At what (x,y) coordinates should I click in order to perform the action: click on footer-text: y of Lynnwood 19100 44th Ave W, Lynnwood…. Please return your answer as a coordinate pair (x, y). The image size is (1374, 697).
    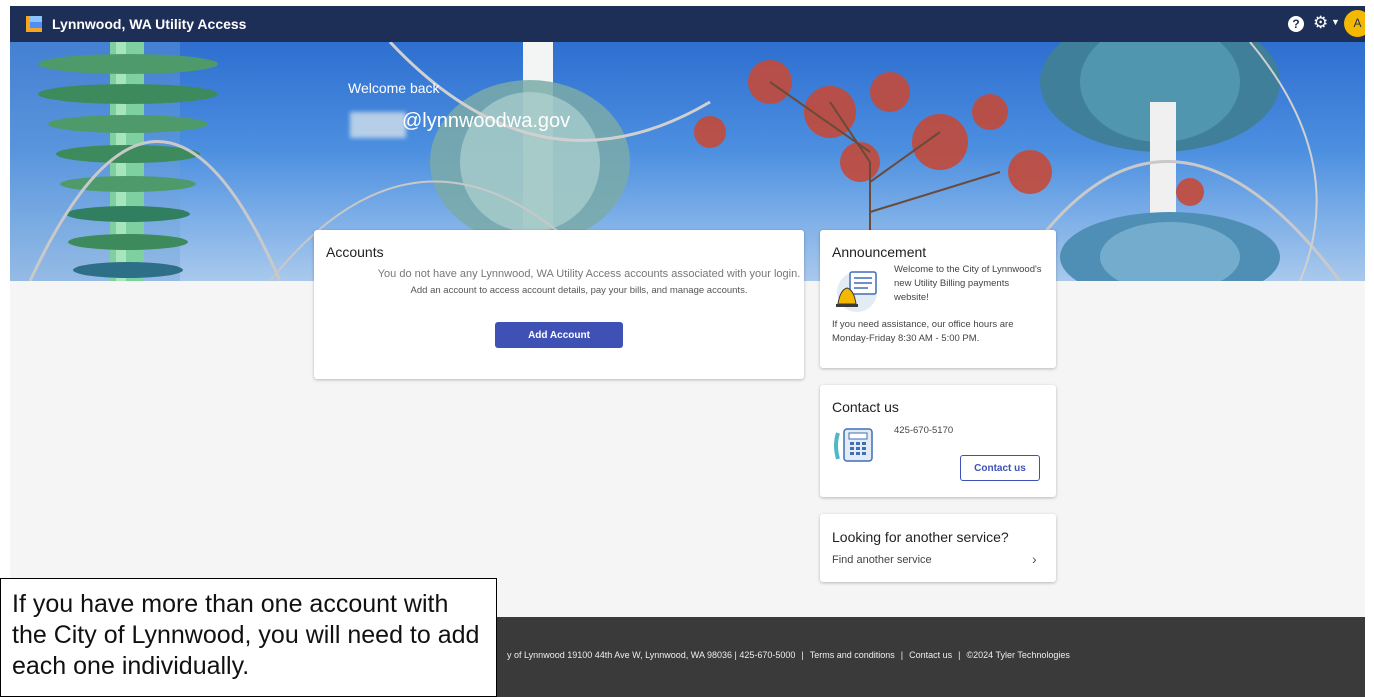
    Looking at the image, I should click on (788, 655).